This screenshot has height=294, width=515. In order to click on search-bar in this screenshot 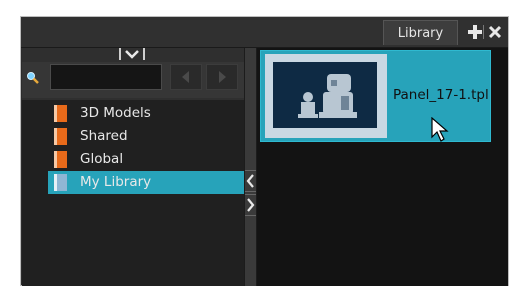, I will do `click(133, 80)`.